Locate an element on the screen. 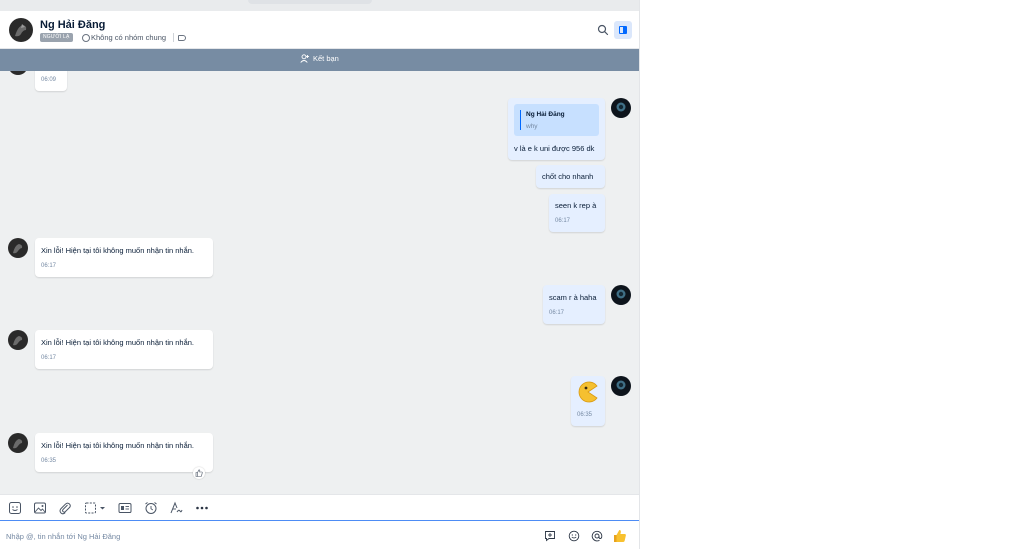 The image size is (1024, 549). composer is located at coordinates (319, 534).